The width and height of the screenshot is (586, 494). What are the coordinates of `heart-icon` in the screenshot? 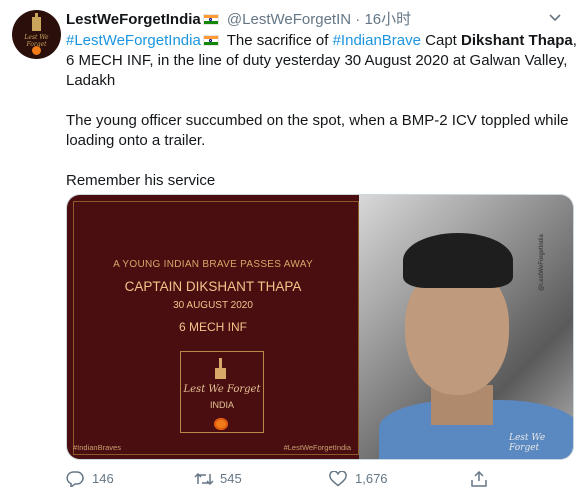 It's located at (338, 479).